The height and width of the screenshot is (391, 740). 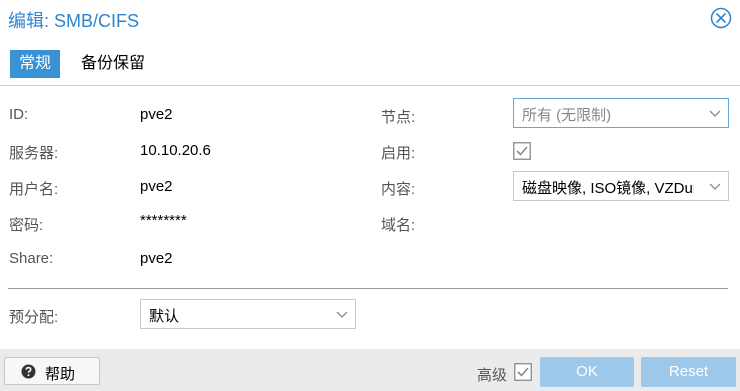 I want to click on tab-general: 常规, so click(x=35, y=64).